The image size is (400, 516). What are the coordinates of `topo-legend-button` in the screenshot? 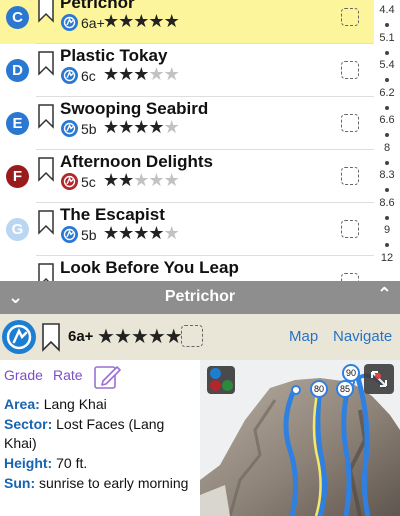 It's located at (221, 380).